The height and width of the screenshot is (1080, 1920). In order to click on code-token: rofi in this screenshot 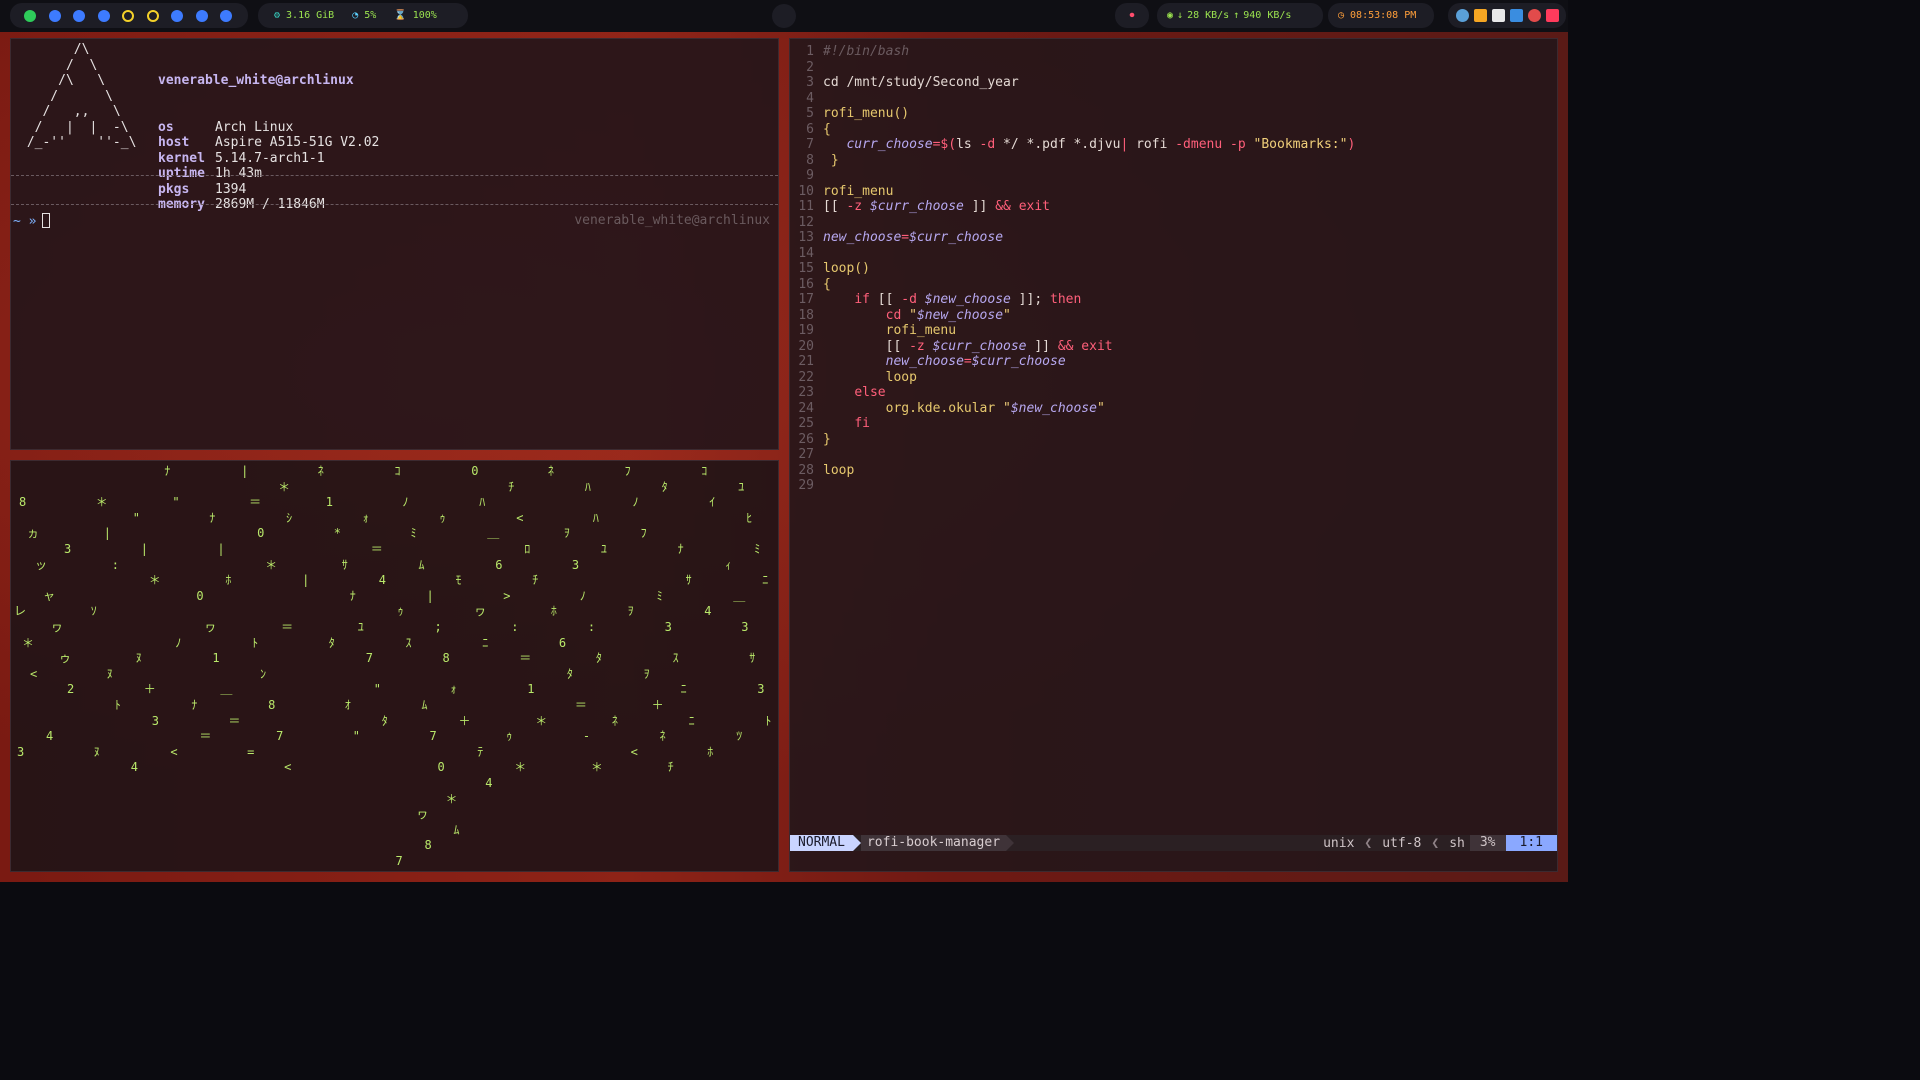, I will do `click(1152, 144)`.